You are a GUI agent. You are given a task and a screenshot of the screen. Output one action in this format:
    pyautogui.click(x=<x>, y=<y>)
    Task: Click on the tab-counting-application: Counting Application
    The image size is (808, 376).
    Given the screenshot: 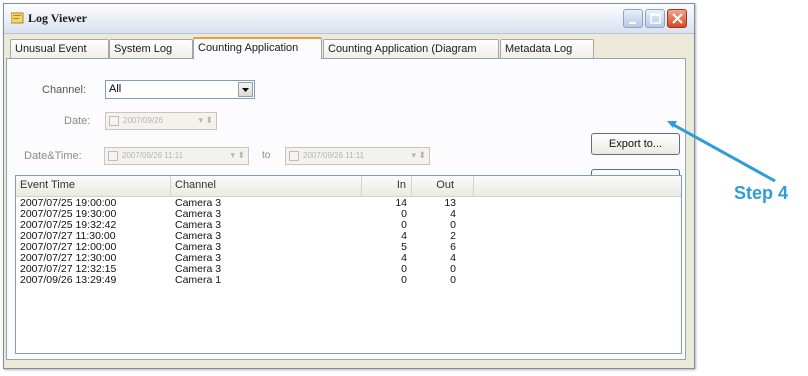 What is the action you would take?
    pyautogui.click(x=257, y=48)
    